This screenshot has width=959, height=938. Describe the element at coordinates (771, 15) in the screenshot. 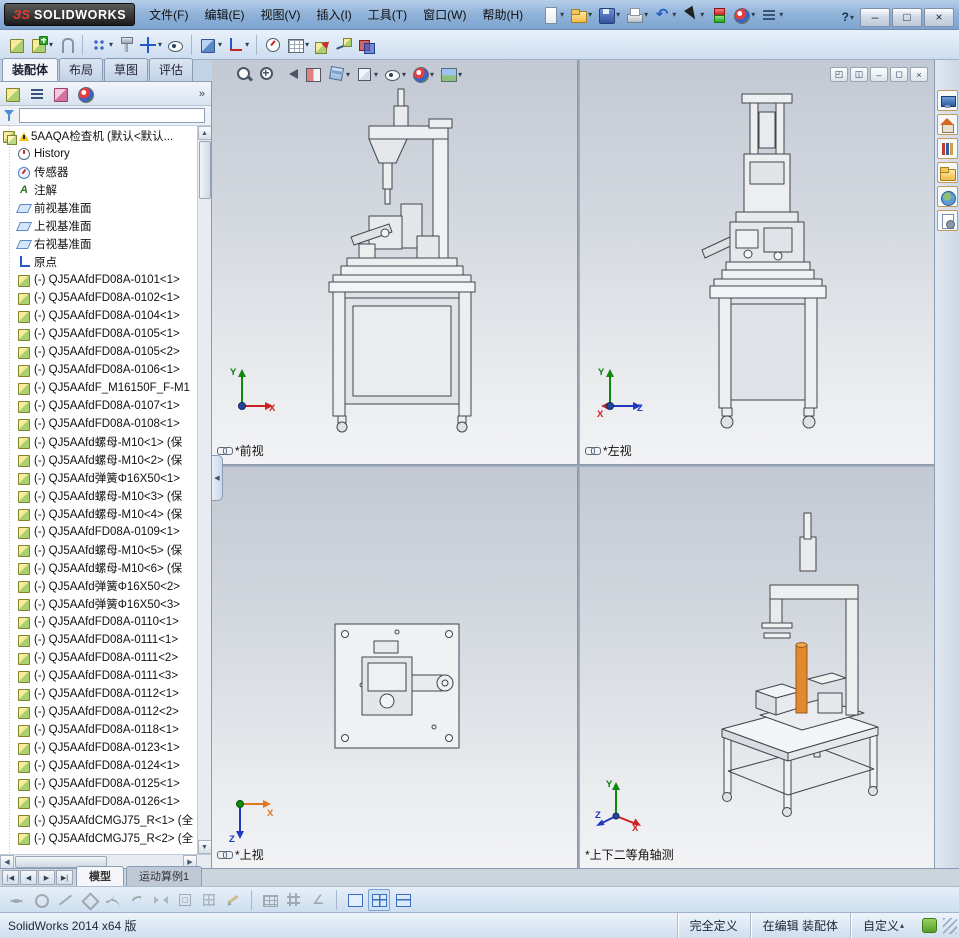

I see `options-button: ▾` at that location.